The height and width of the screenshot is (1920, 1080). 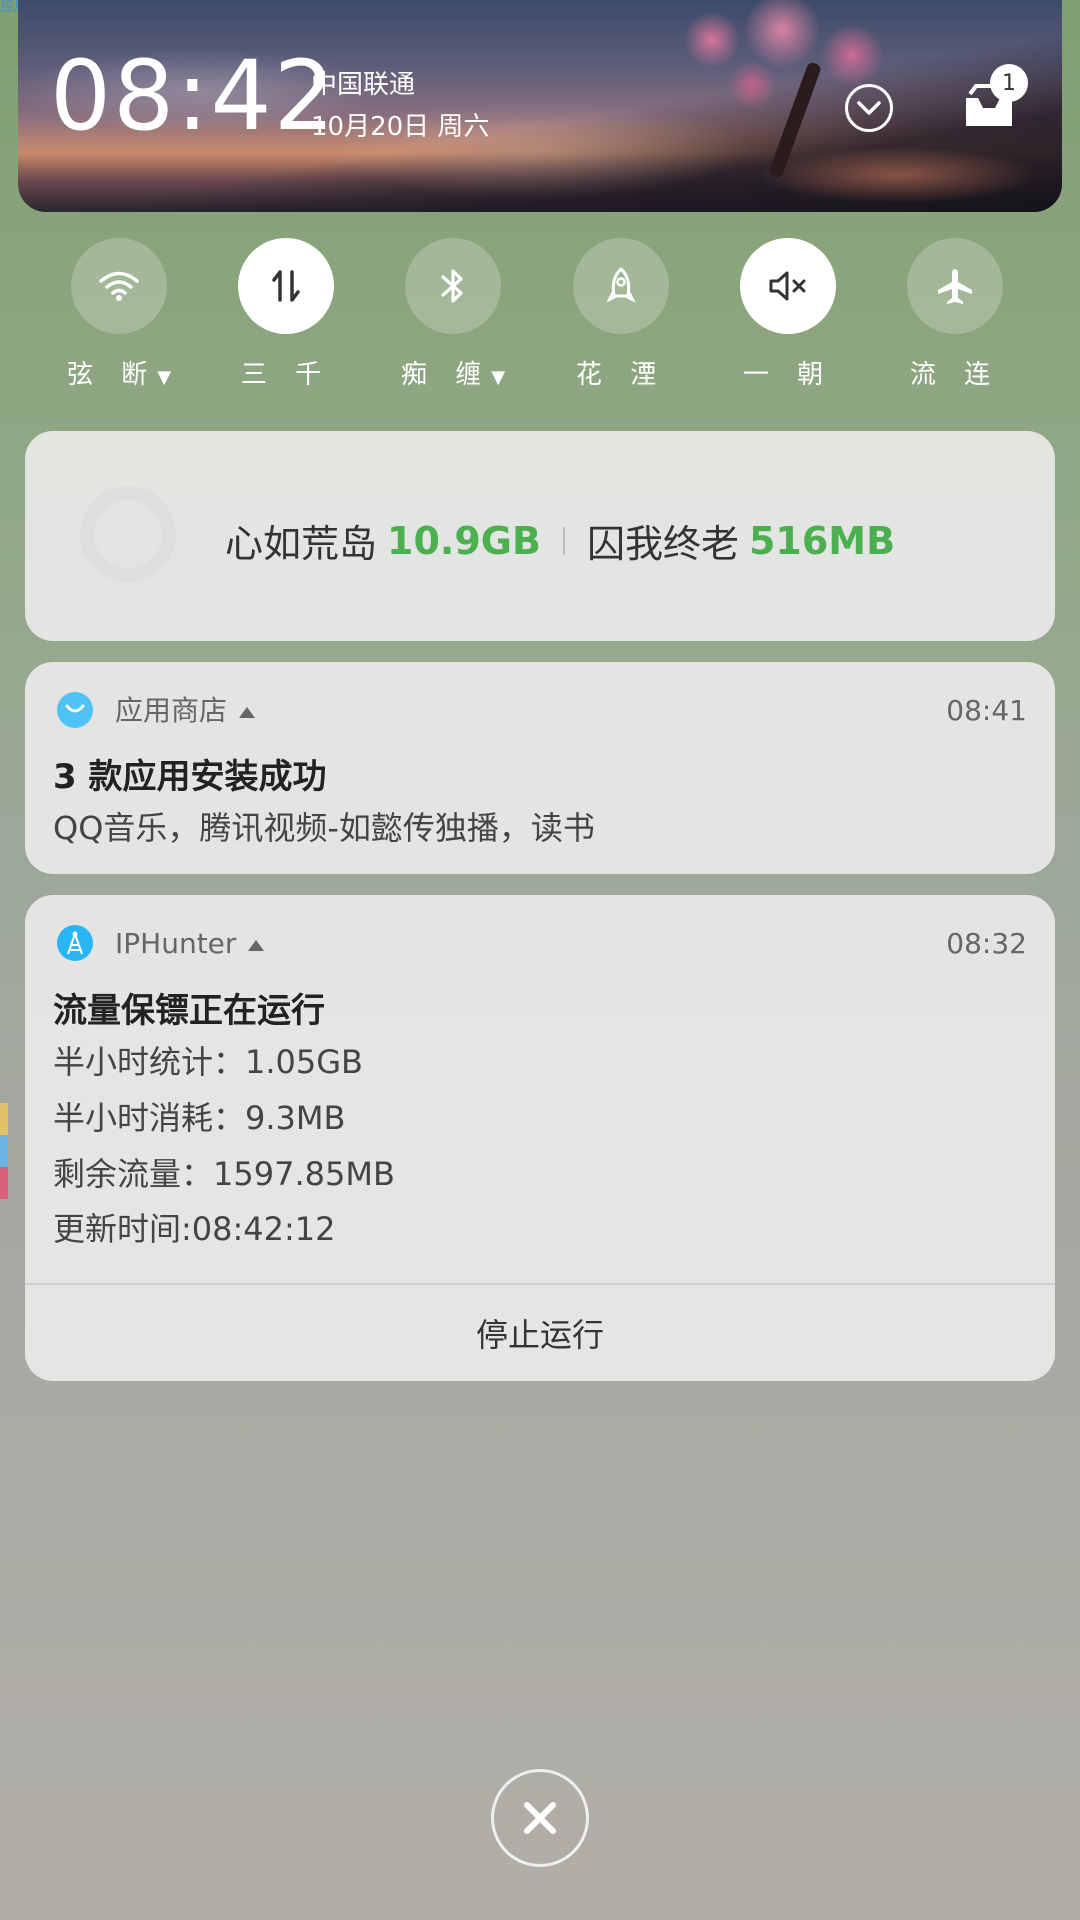 I want to click on bluetooth-icon, so click(x=452, y=286).